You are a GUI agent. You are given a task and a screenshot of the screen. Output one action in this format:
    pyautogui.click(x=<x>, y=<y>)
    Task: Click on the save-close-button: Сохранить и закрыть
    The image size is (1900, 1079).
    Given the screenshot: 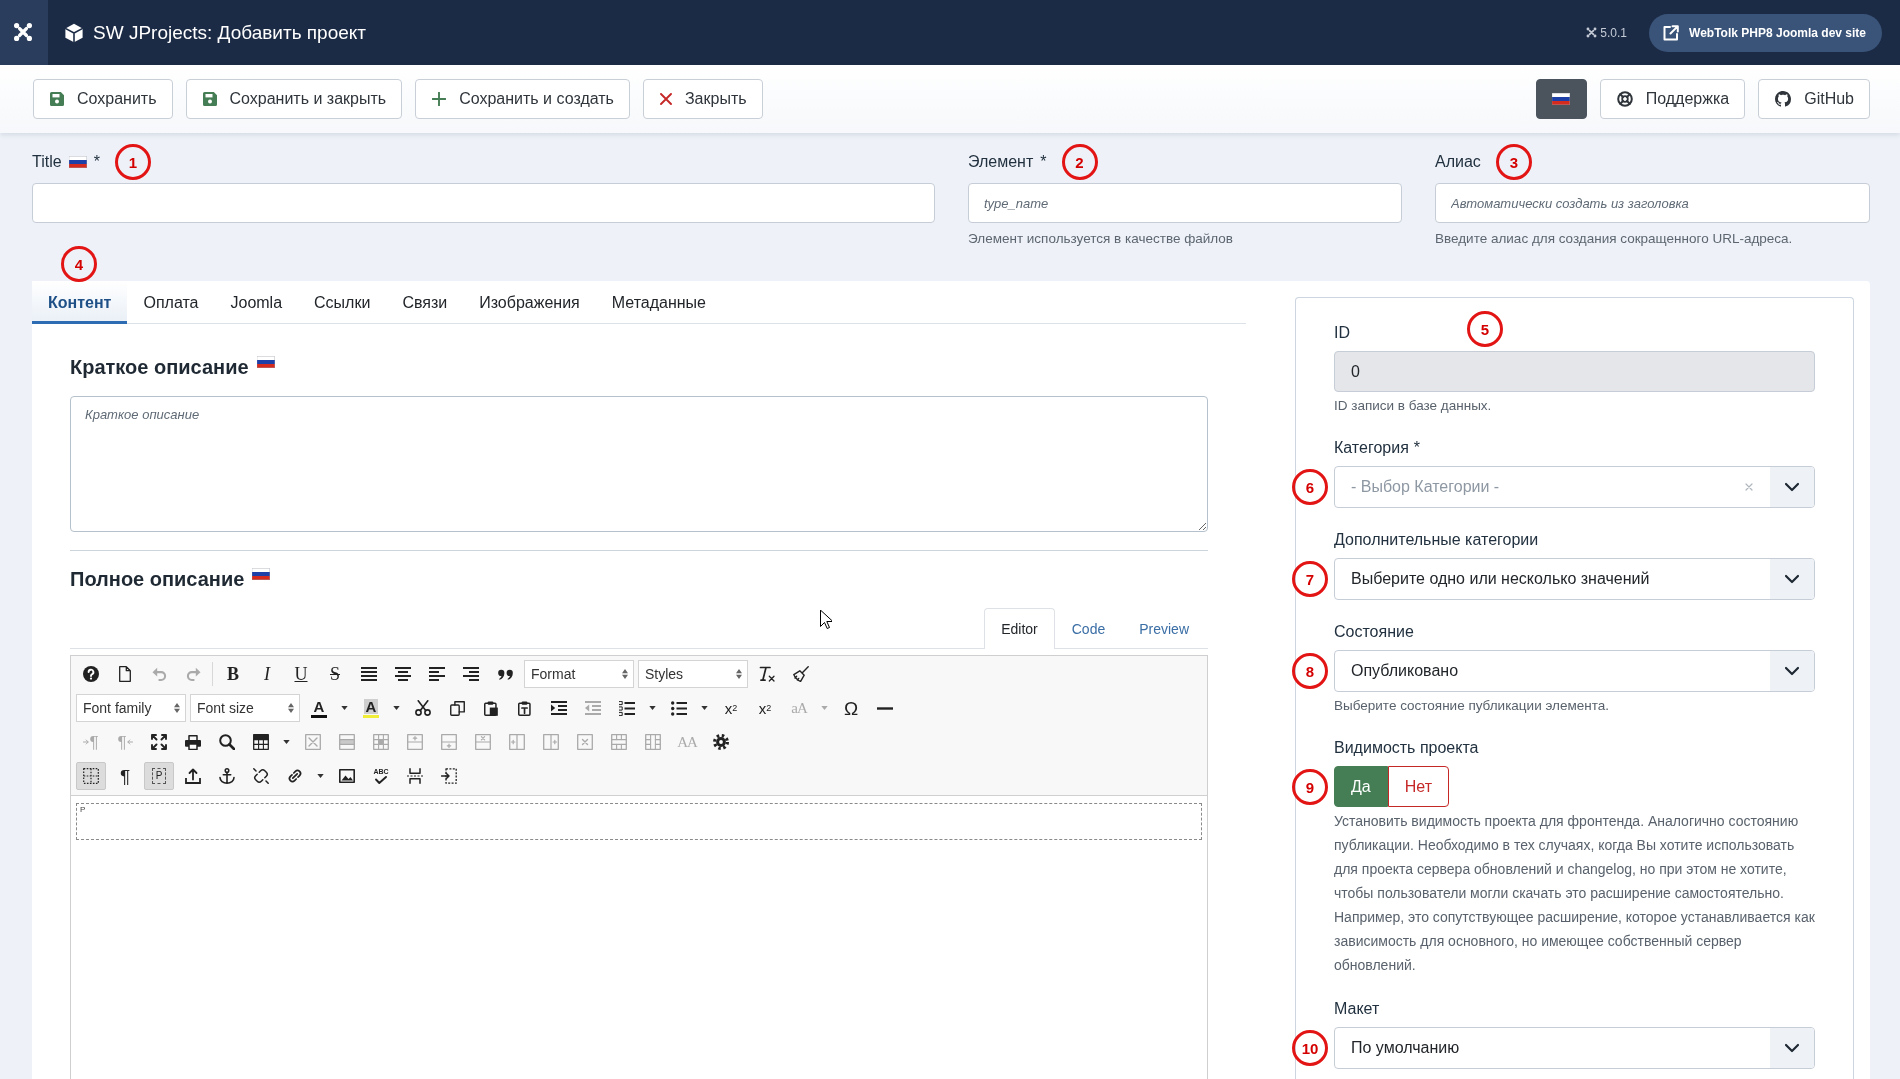 What is the action you would take?
    pyautogui.click(x=294, y=99)
    